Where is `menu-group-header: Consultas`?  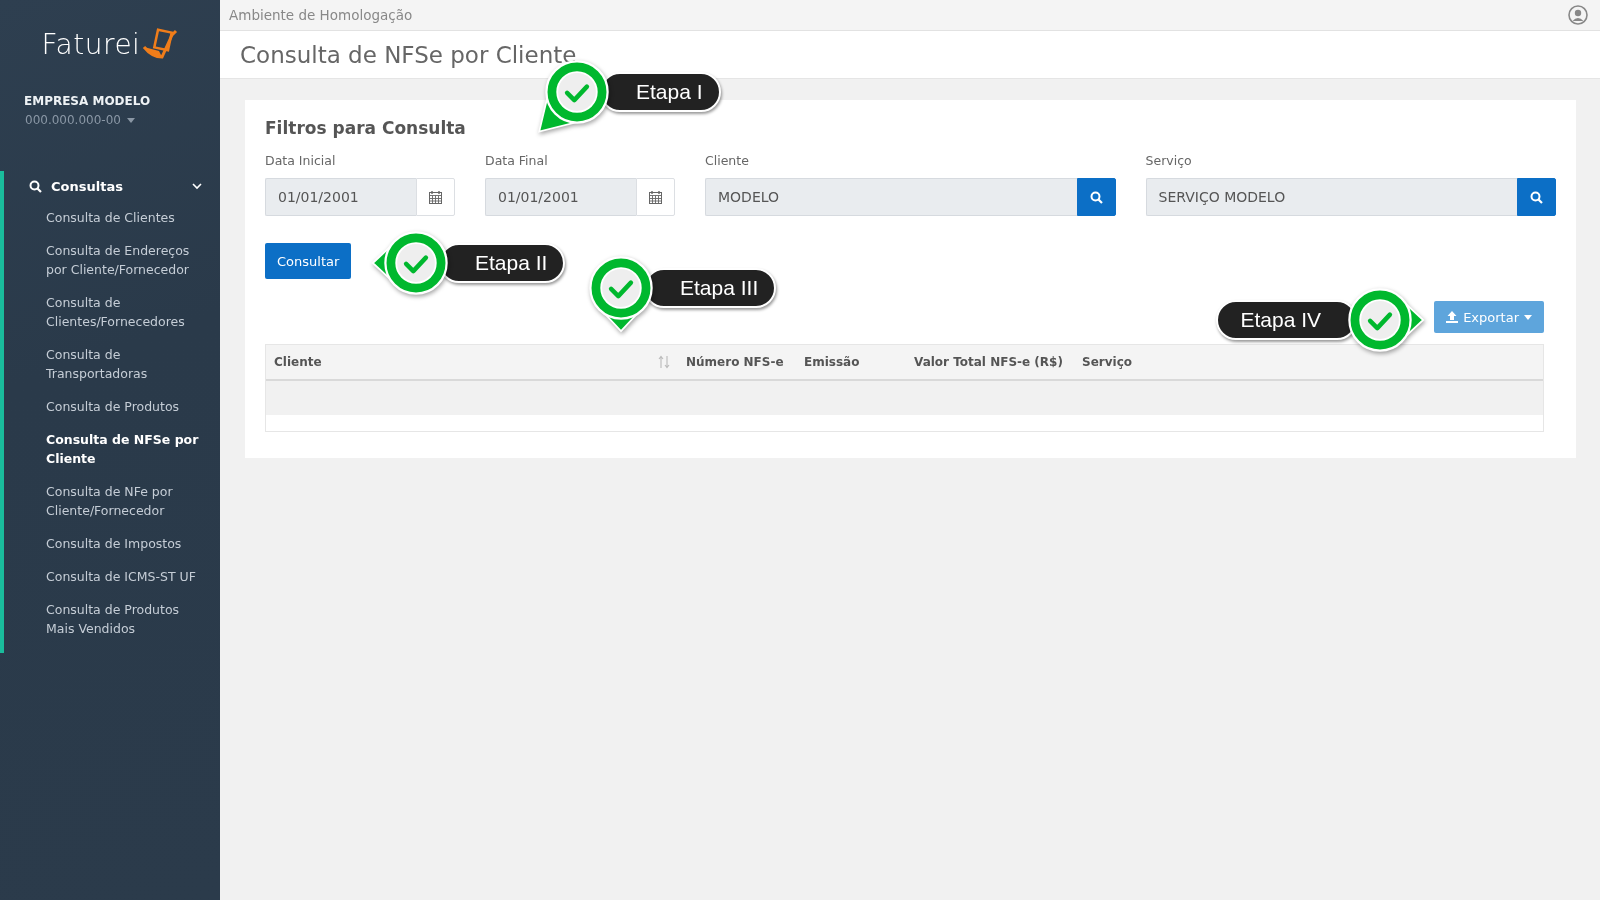
menu-group-header: Consultas is located at coordinates (112, 186).